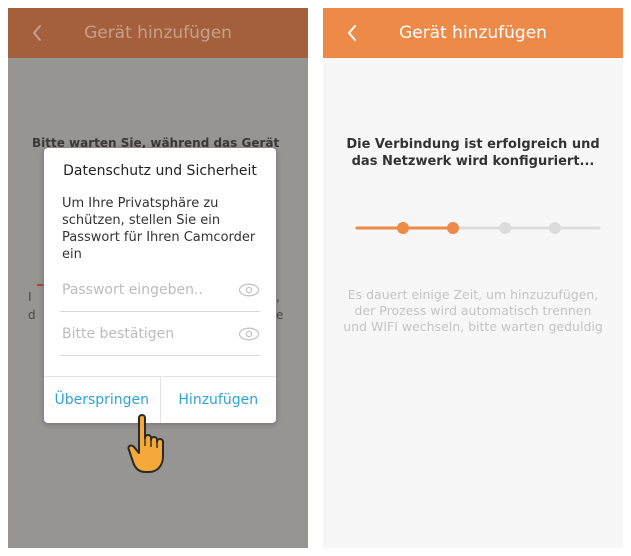 The width and height of the screenshot is (631, 556). Describe the element at coordinates (160, 171) in the screenshot. I see `dialog-title: Datenschutz und Sicherheit` at that location.